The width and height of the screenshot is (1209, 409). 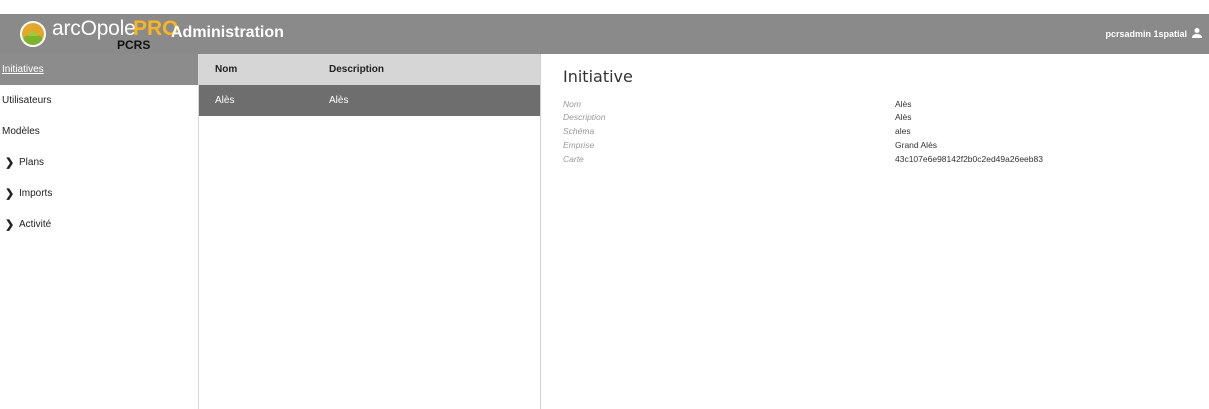 I want to click on field-label: Description, so click(x=584, y=117).